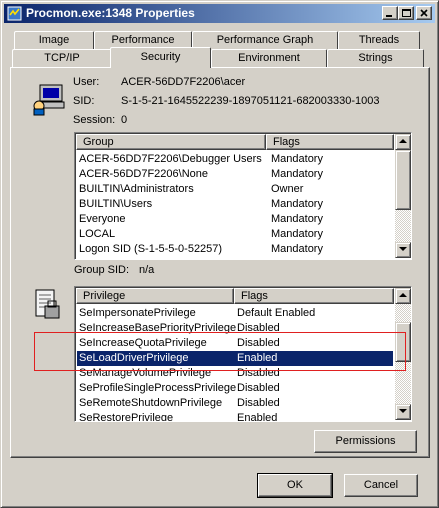  Describe the element at coordinates (265, 40) in the screenshot. I see `tab-performance-graph: Performance Graph` at that location.